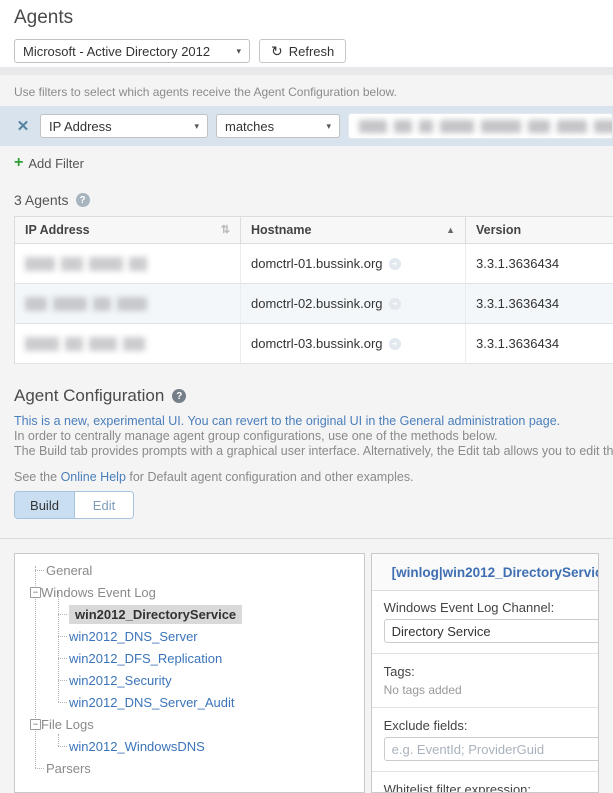 This screenshot has width=613, height=793. What do you see at coordinates (151, 702) in the screenshot?
I see `tree-item-label: win2012_DNS_Server_Audit` at bounding box center [151, 702].